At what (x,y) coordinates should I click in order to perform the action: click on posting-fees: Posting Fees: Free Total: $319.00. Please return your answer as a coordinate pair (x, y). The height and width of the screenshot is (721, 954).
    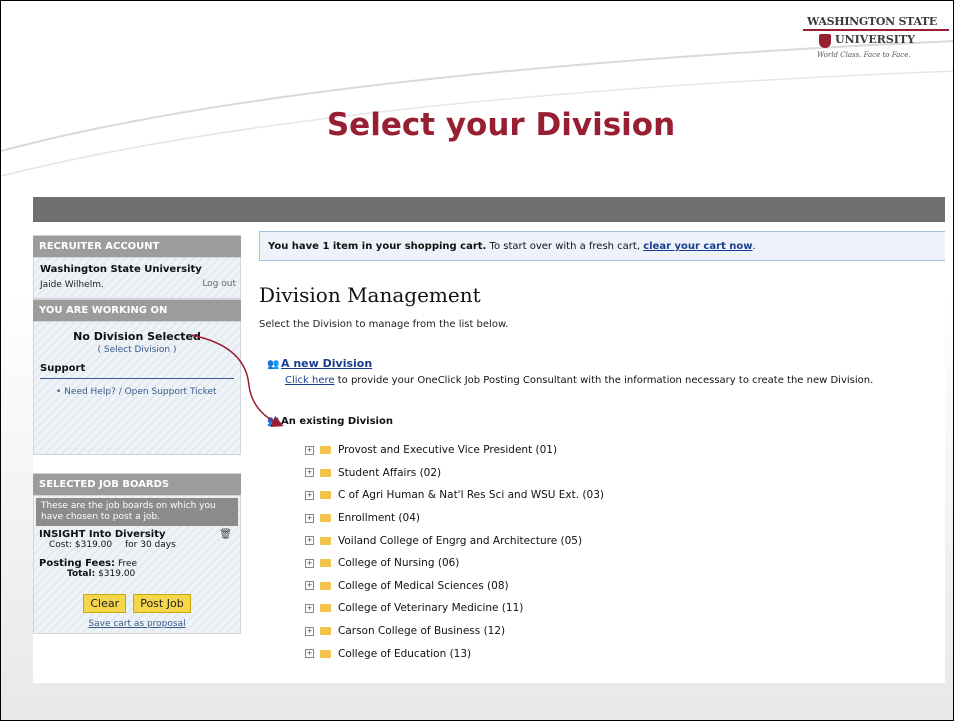
    Looking at the image, I should click on (137, 568).